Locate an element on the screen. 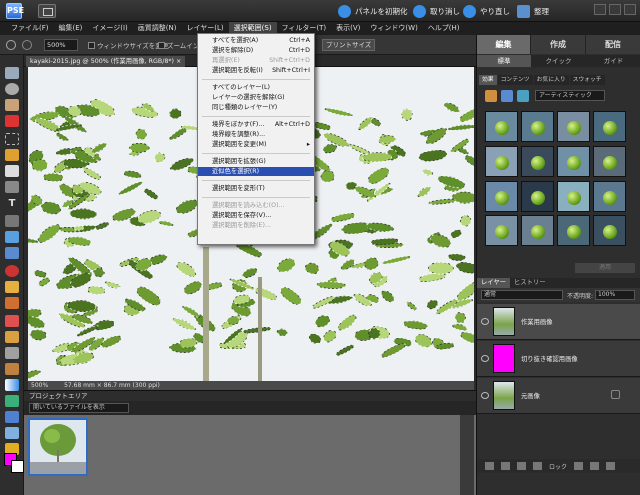  project-bin-select: 開いているファイルを表示 is located at coordinates (79, 408).